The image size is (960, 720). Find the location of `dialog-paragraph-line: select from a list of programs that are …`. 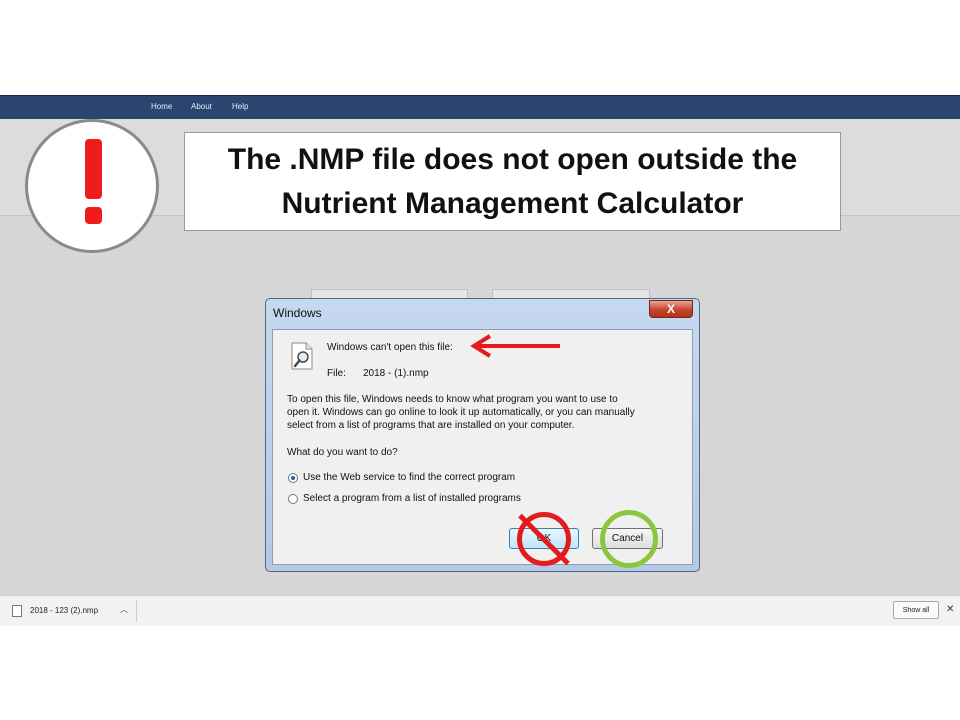

dialog-paragraph-line: select from a list of programs that are … is located at coordinates (431, 425).